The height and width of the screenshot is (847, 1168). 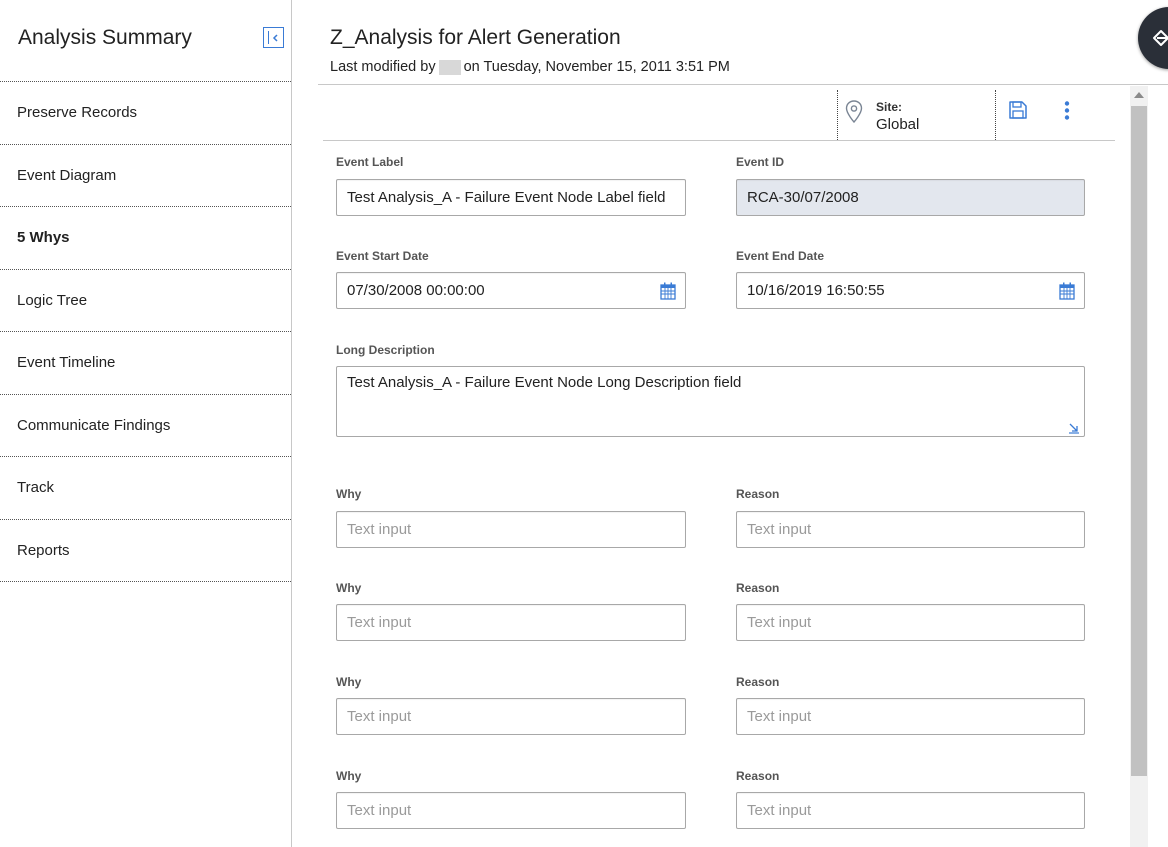 I want to click on sidebar-item-reports: Reports, so click(x=145, y=551).